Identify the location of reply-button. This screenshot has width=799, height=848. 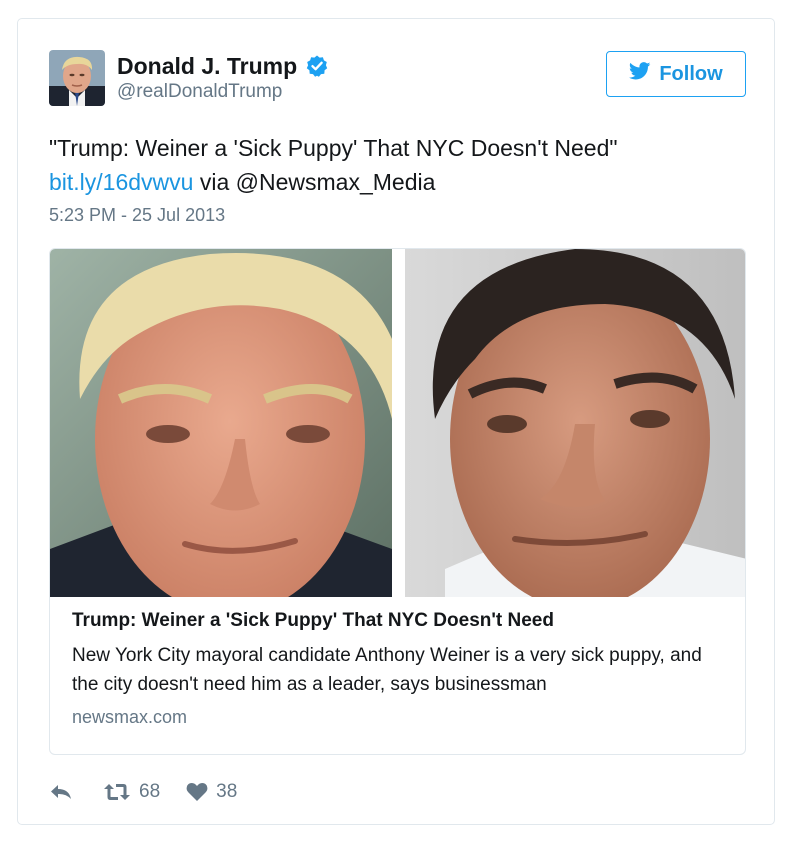
(61, 792).